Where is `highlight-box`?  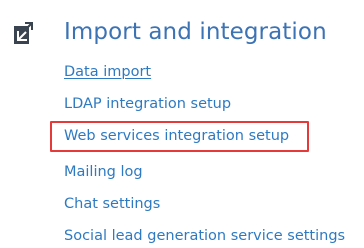 highlight-box is located at coordinates (179, 136).